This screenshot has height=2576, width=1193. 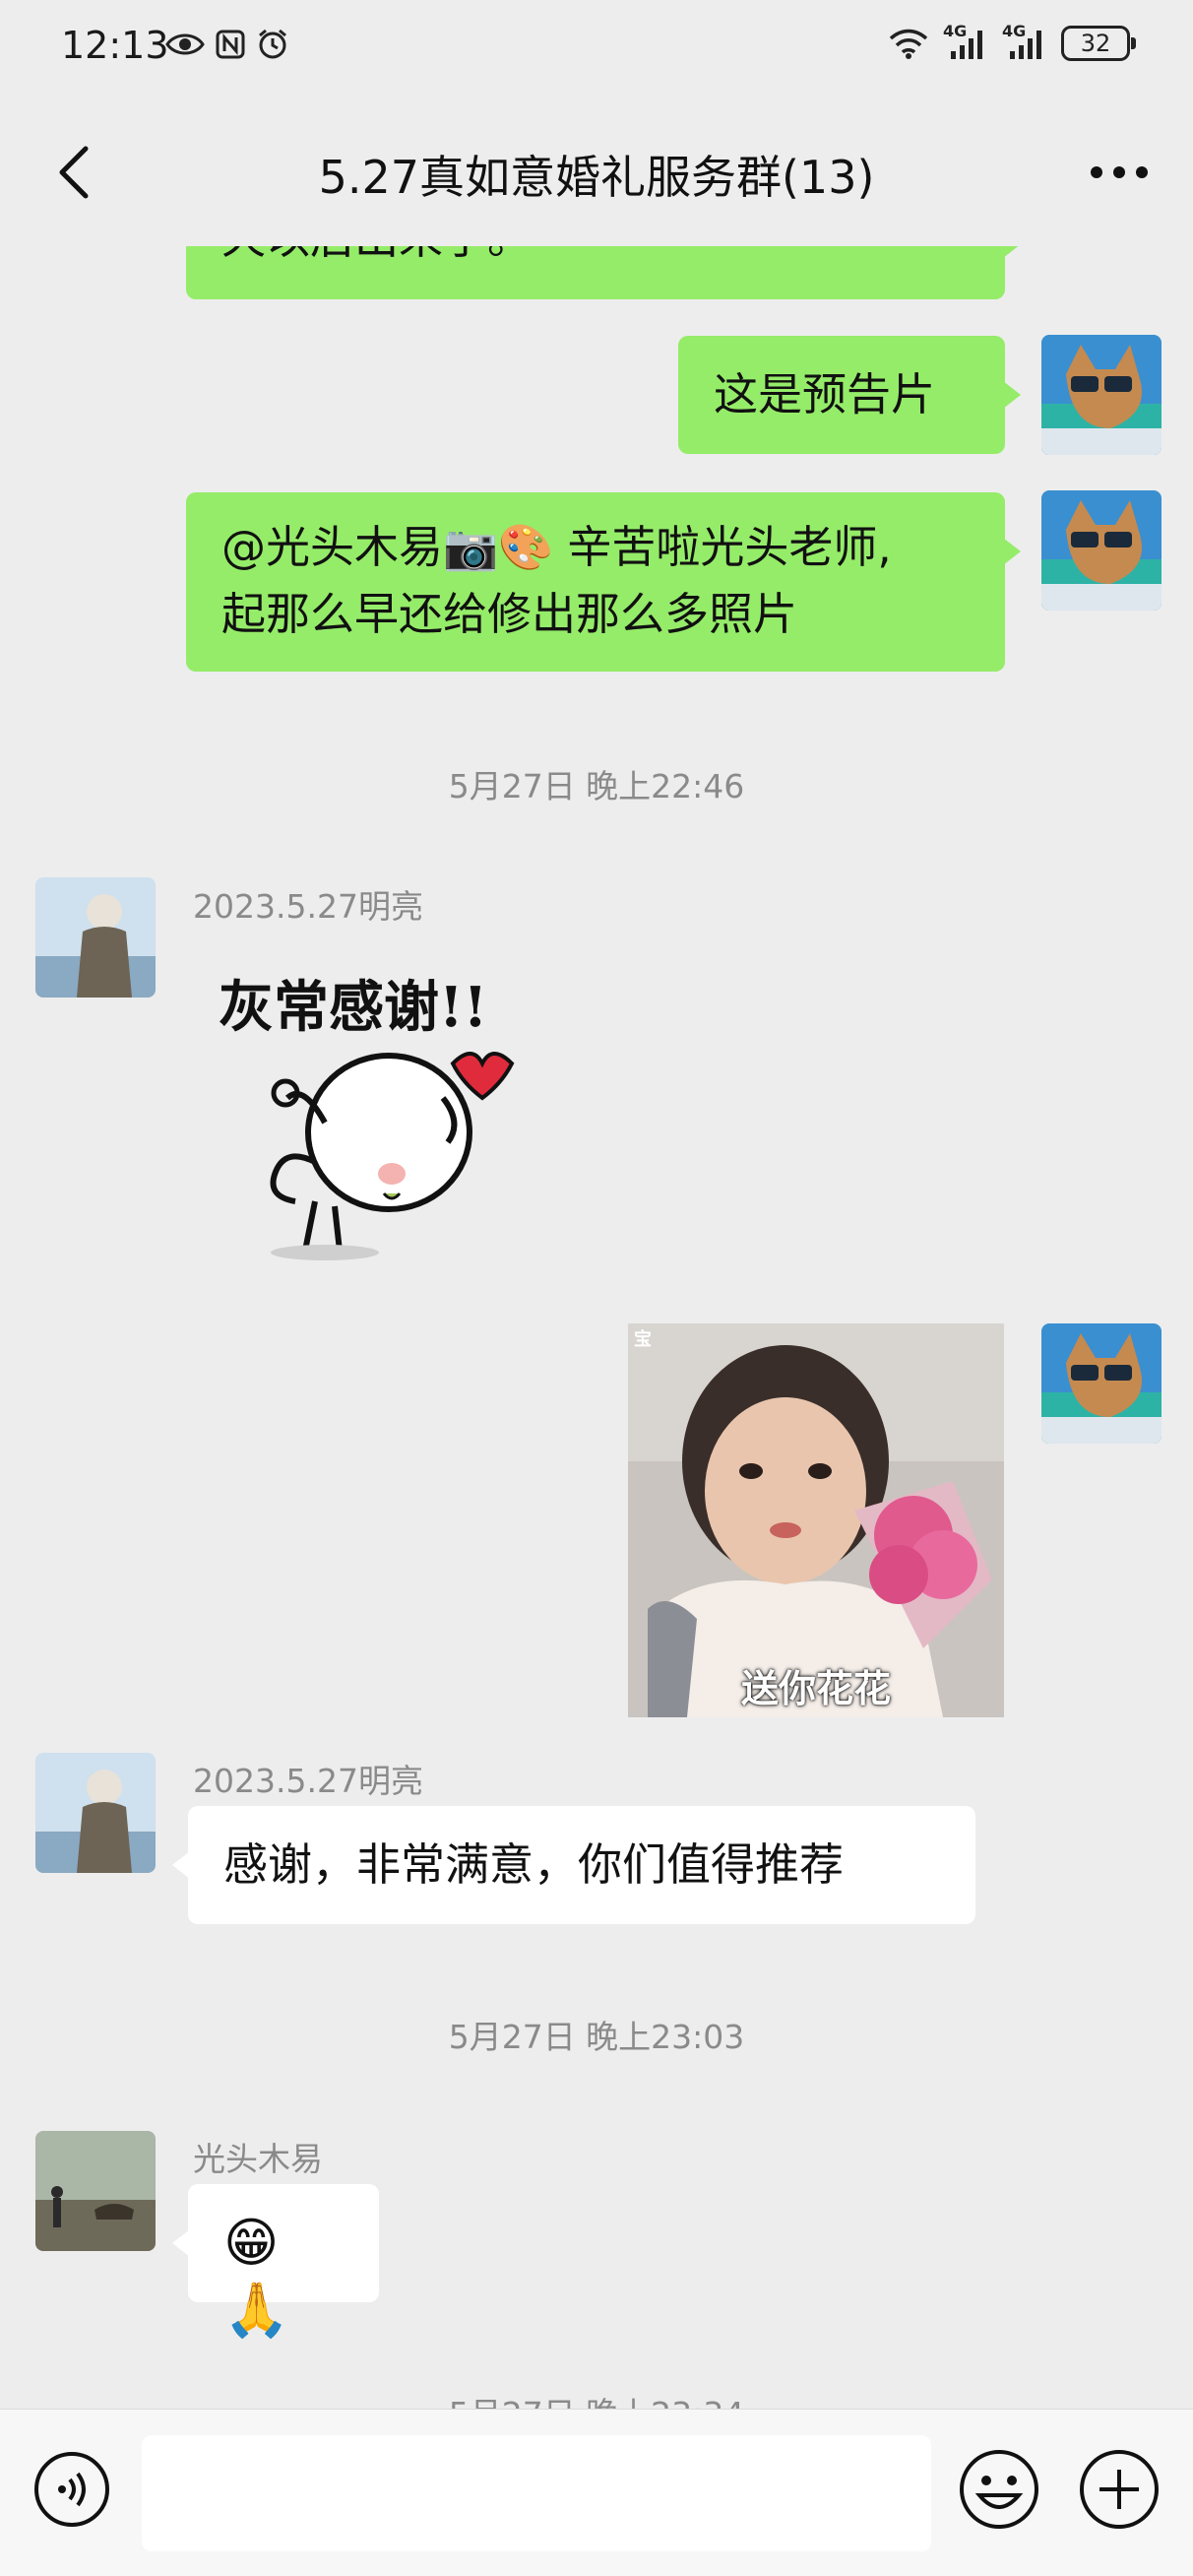 I want to click on message-text: 感谢，非常满意，你们值得推荐, so click(x=534, y=1864).